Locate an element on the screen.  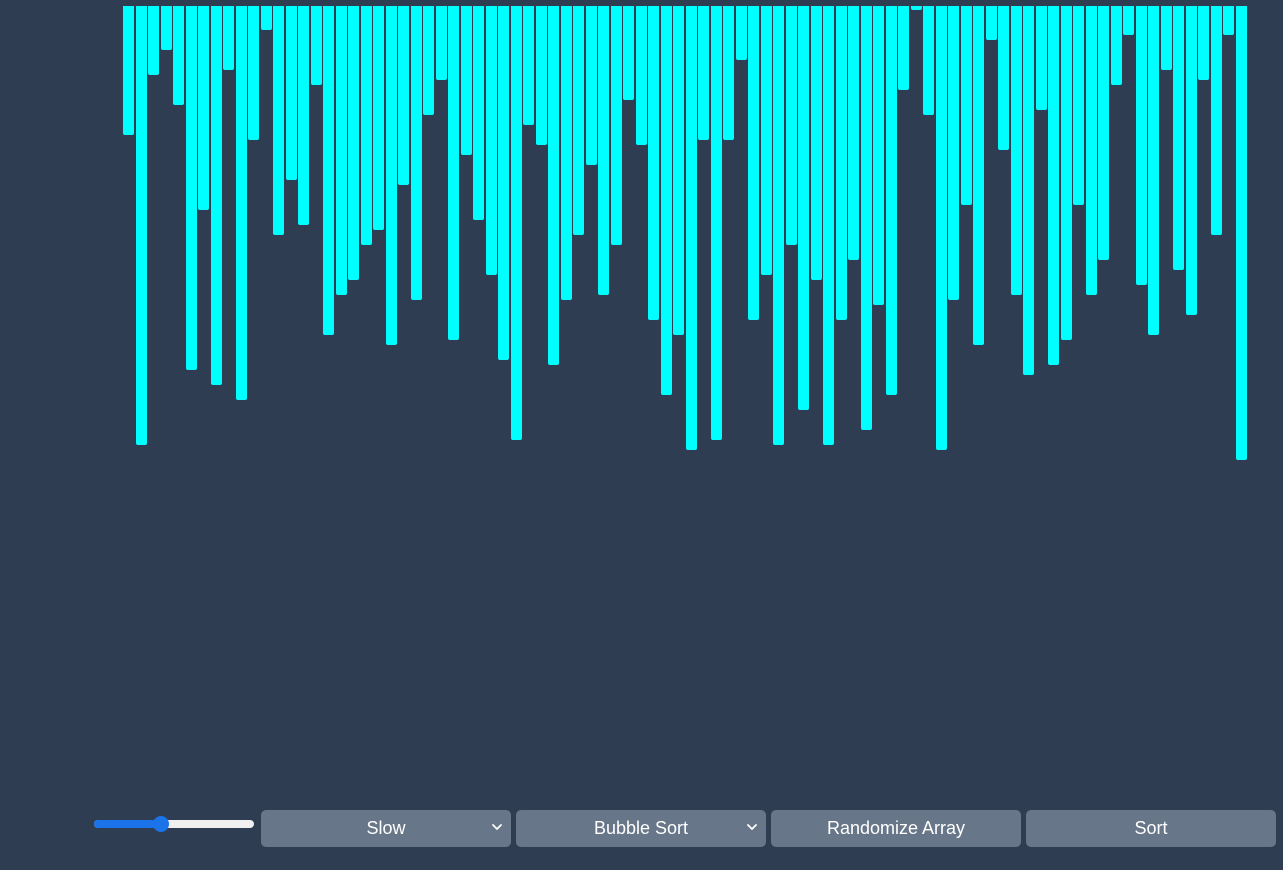
algorithm-select-value: Bubble Sort is located at coordinates (641, 828).